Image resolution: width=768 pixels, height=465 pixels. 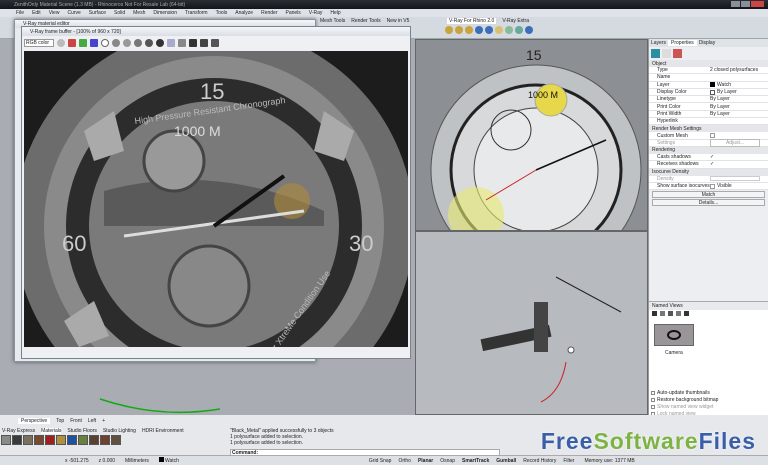 What do you see at coordinates (94, 42) in the screenshot?
I see `blue-channel-icon` at bounding box center [94, 42].